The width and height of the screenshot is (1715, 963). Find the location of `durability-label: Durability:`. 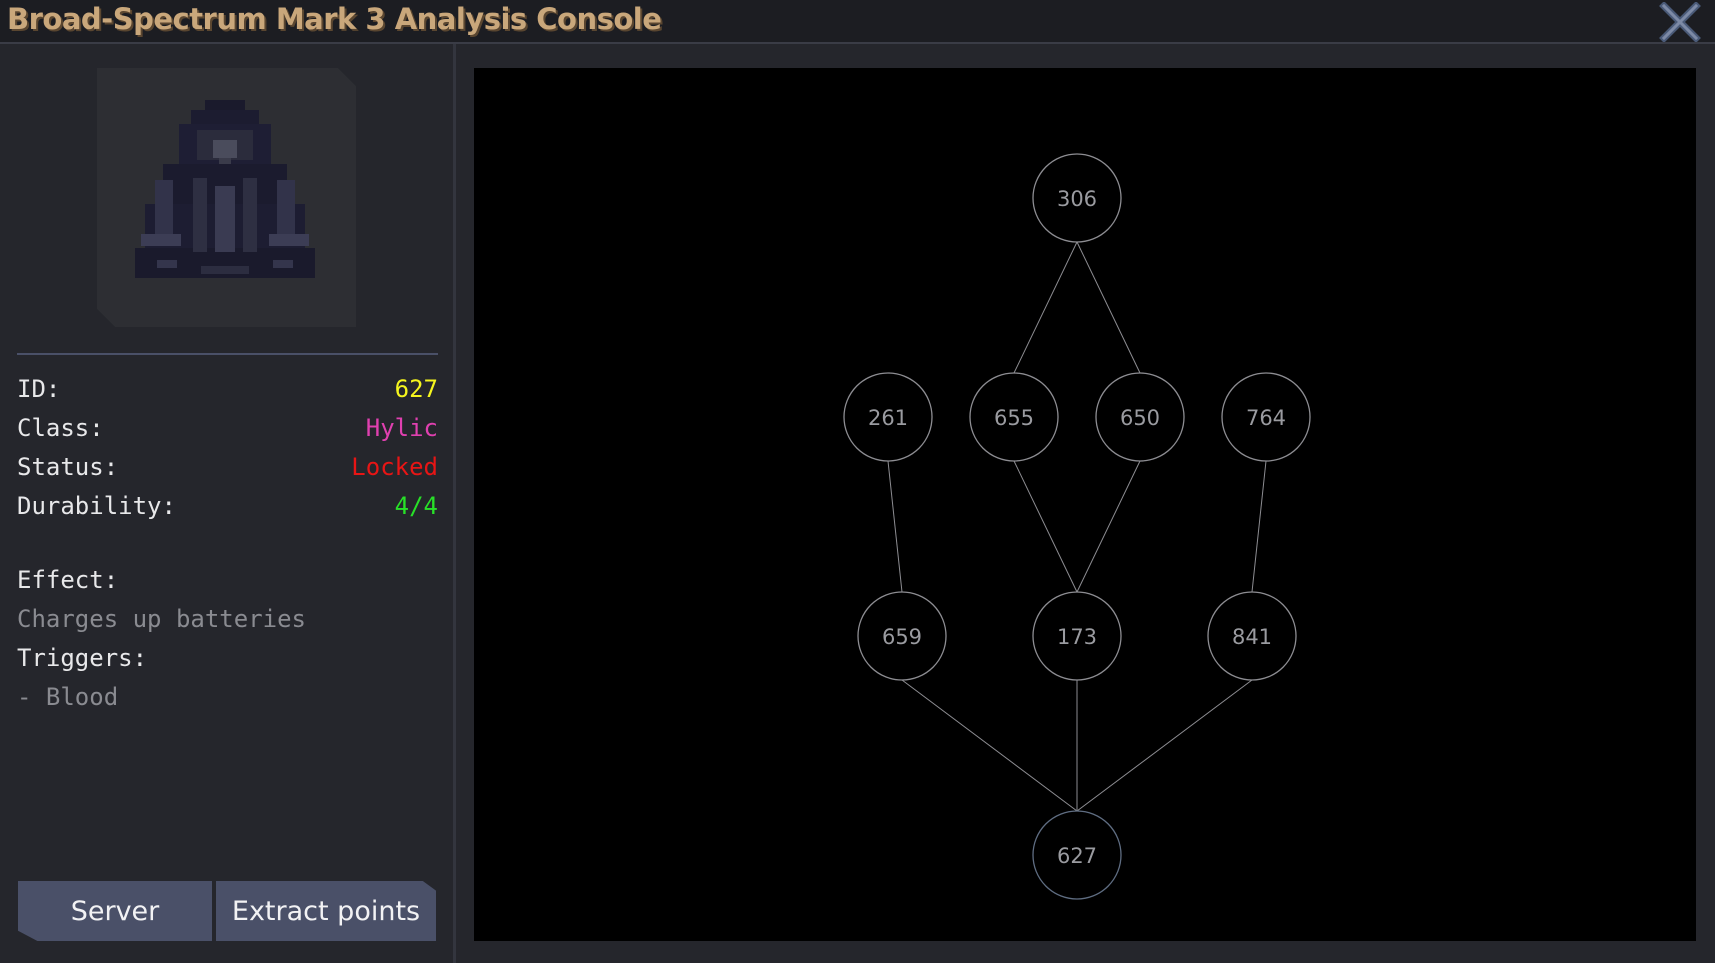

durability-label: Durability: is located at coordinates (96, 506).